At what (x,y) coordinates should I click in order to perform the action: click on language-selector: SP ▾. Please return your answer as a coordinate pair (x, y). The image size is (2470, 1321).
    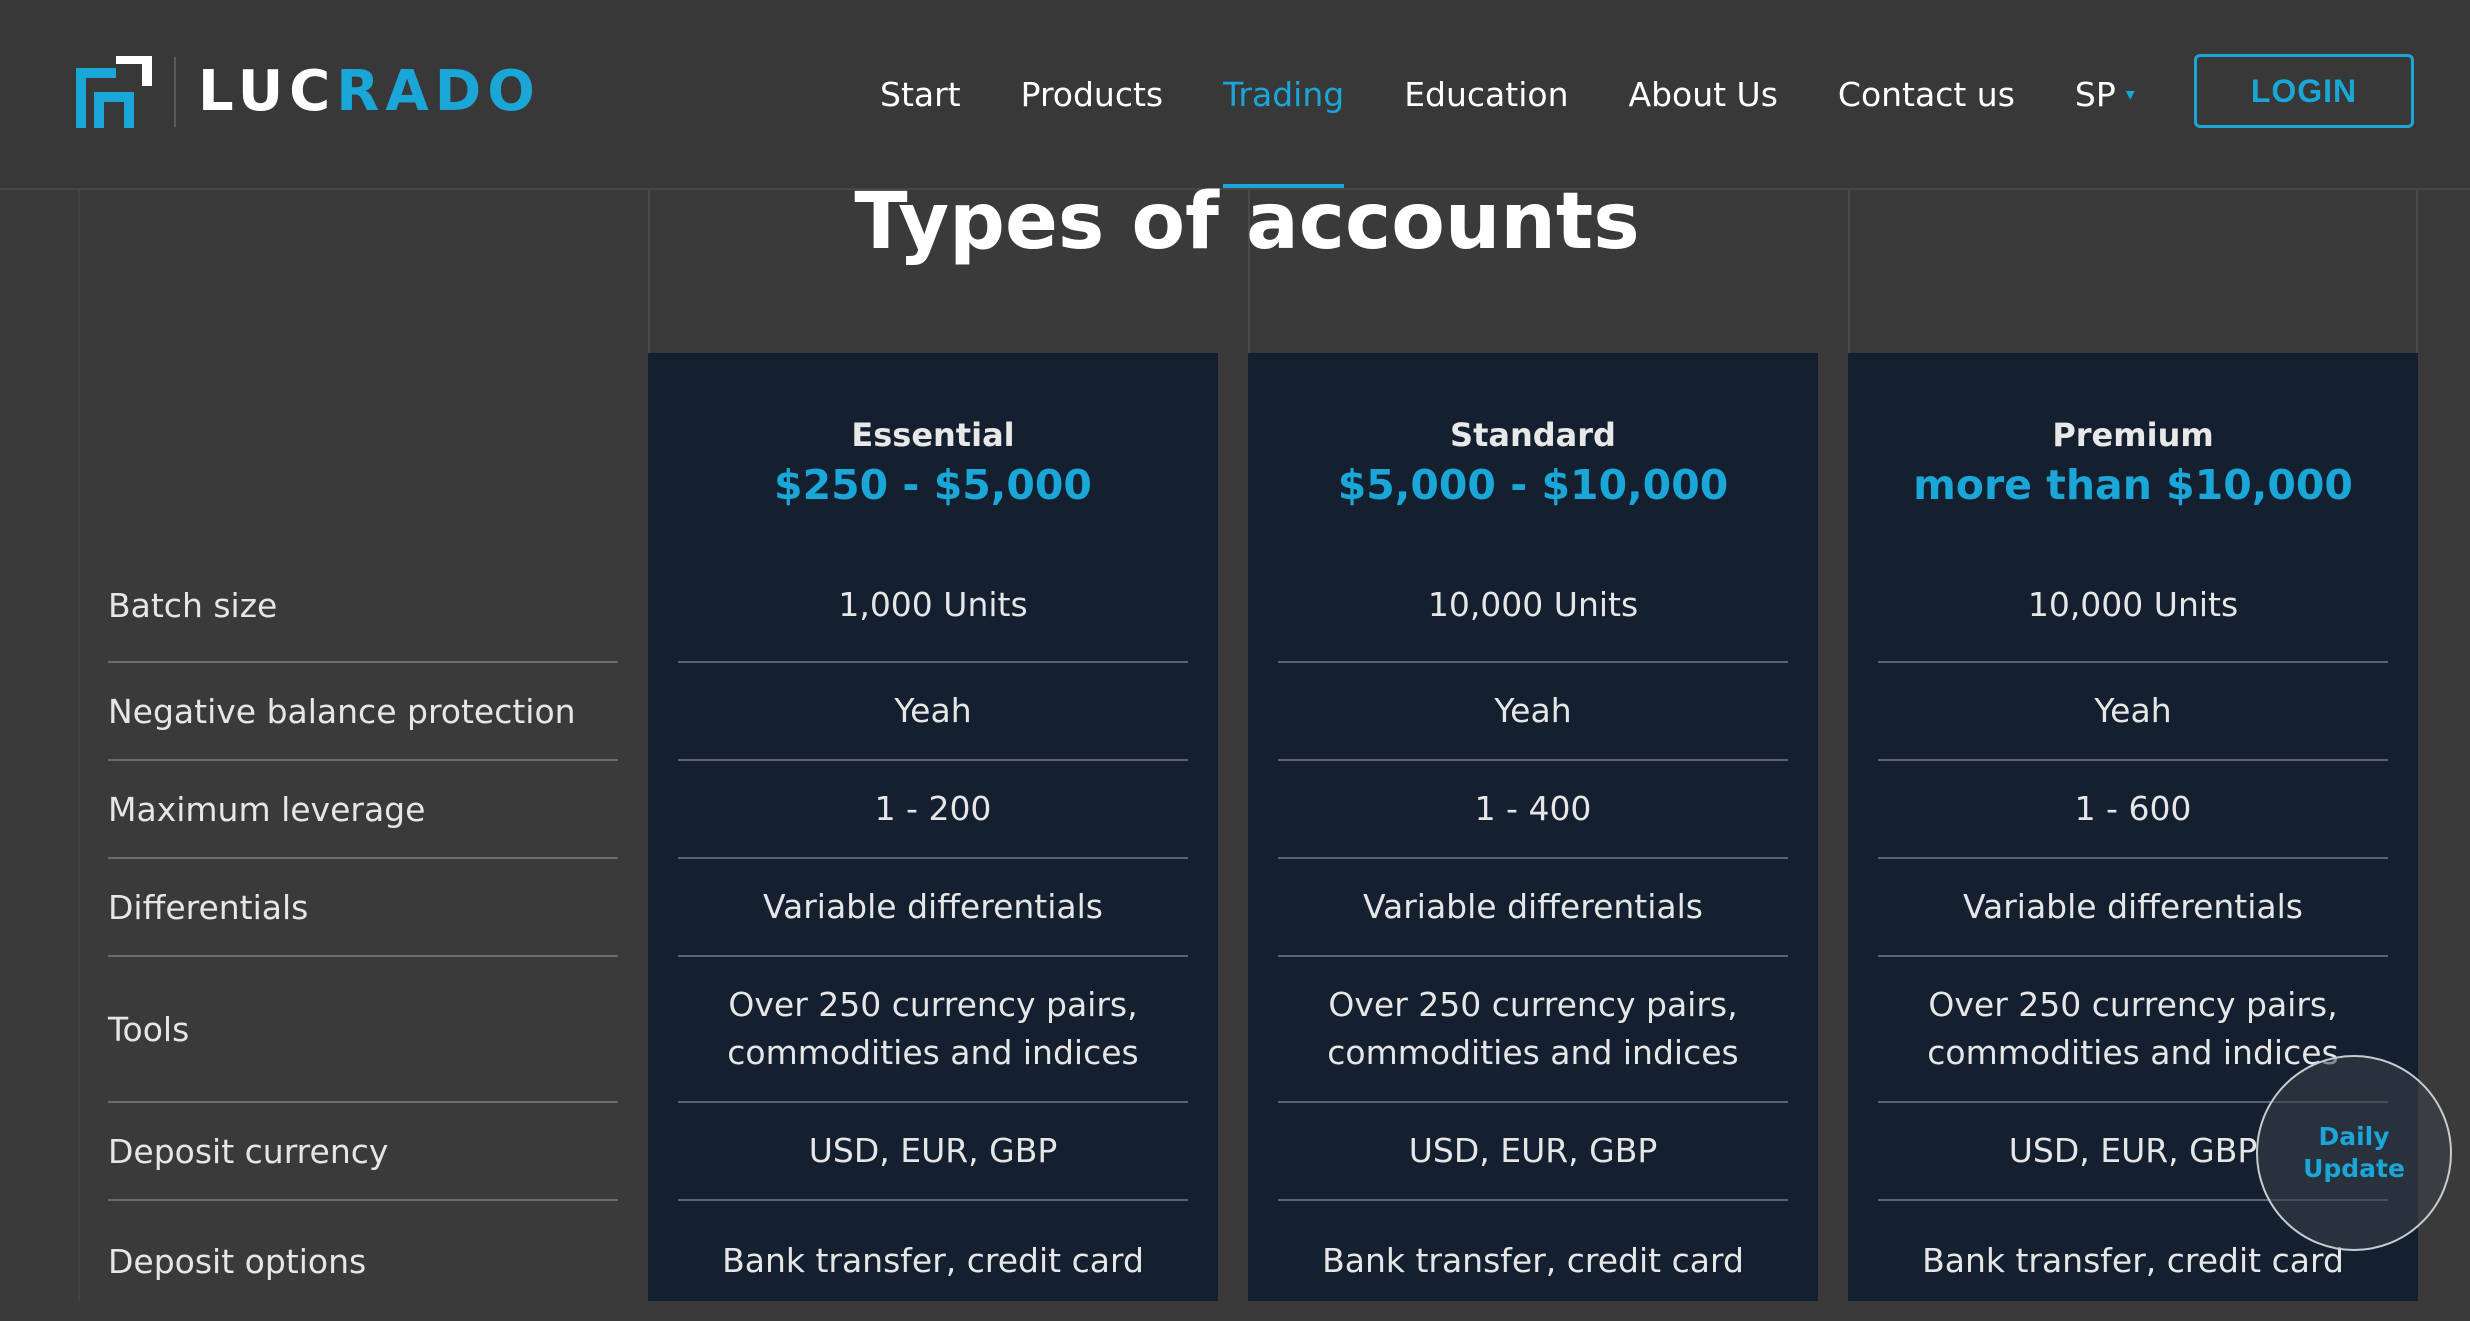
    Looking at the image, I should click on (2105, 94).